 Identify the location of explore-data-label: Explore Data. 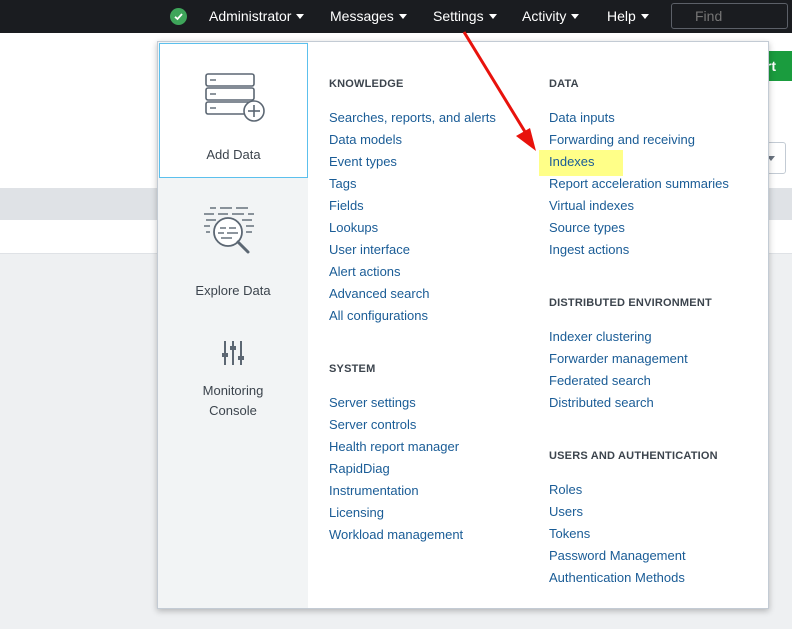
(233, 290).